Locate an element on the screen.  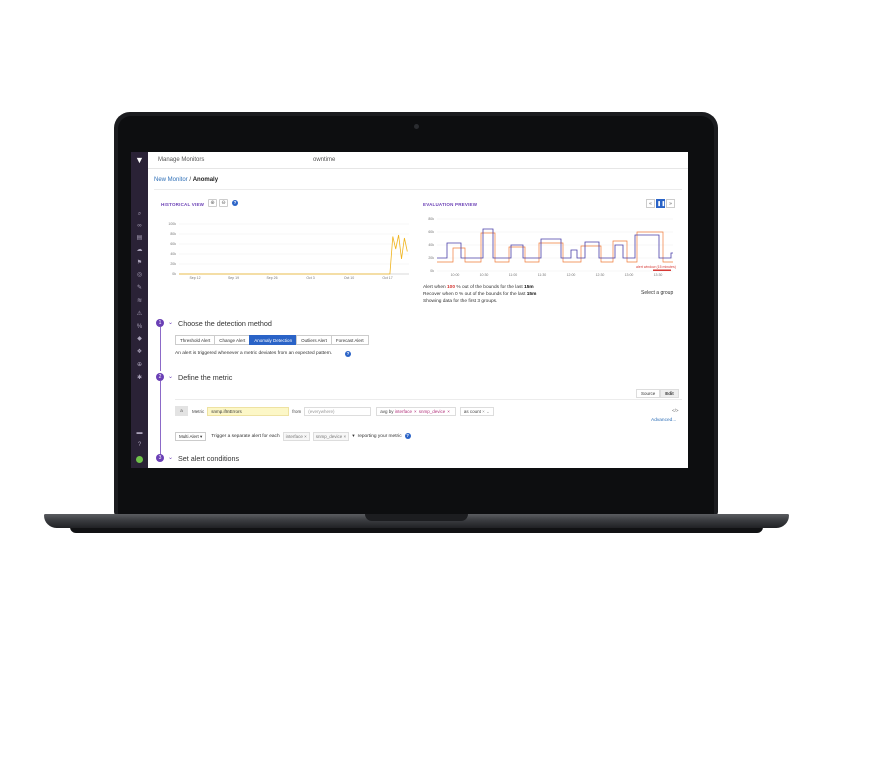
x-tick-label: 13:00 is located at coordinates (629, 275).